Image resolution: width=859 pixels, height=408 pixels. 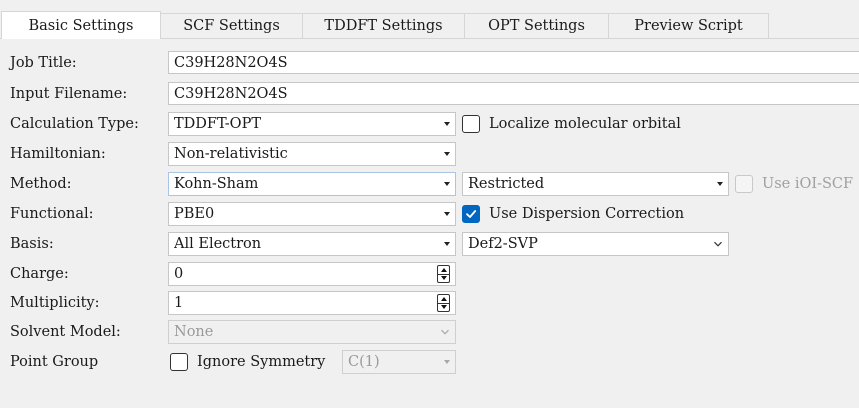 What do you see at coordinates (58, 154) in the screenshot?
I see `hamiltonian-label: Hamiltonian:` at bounding box center [58, 154].